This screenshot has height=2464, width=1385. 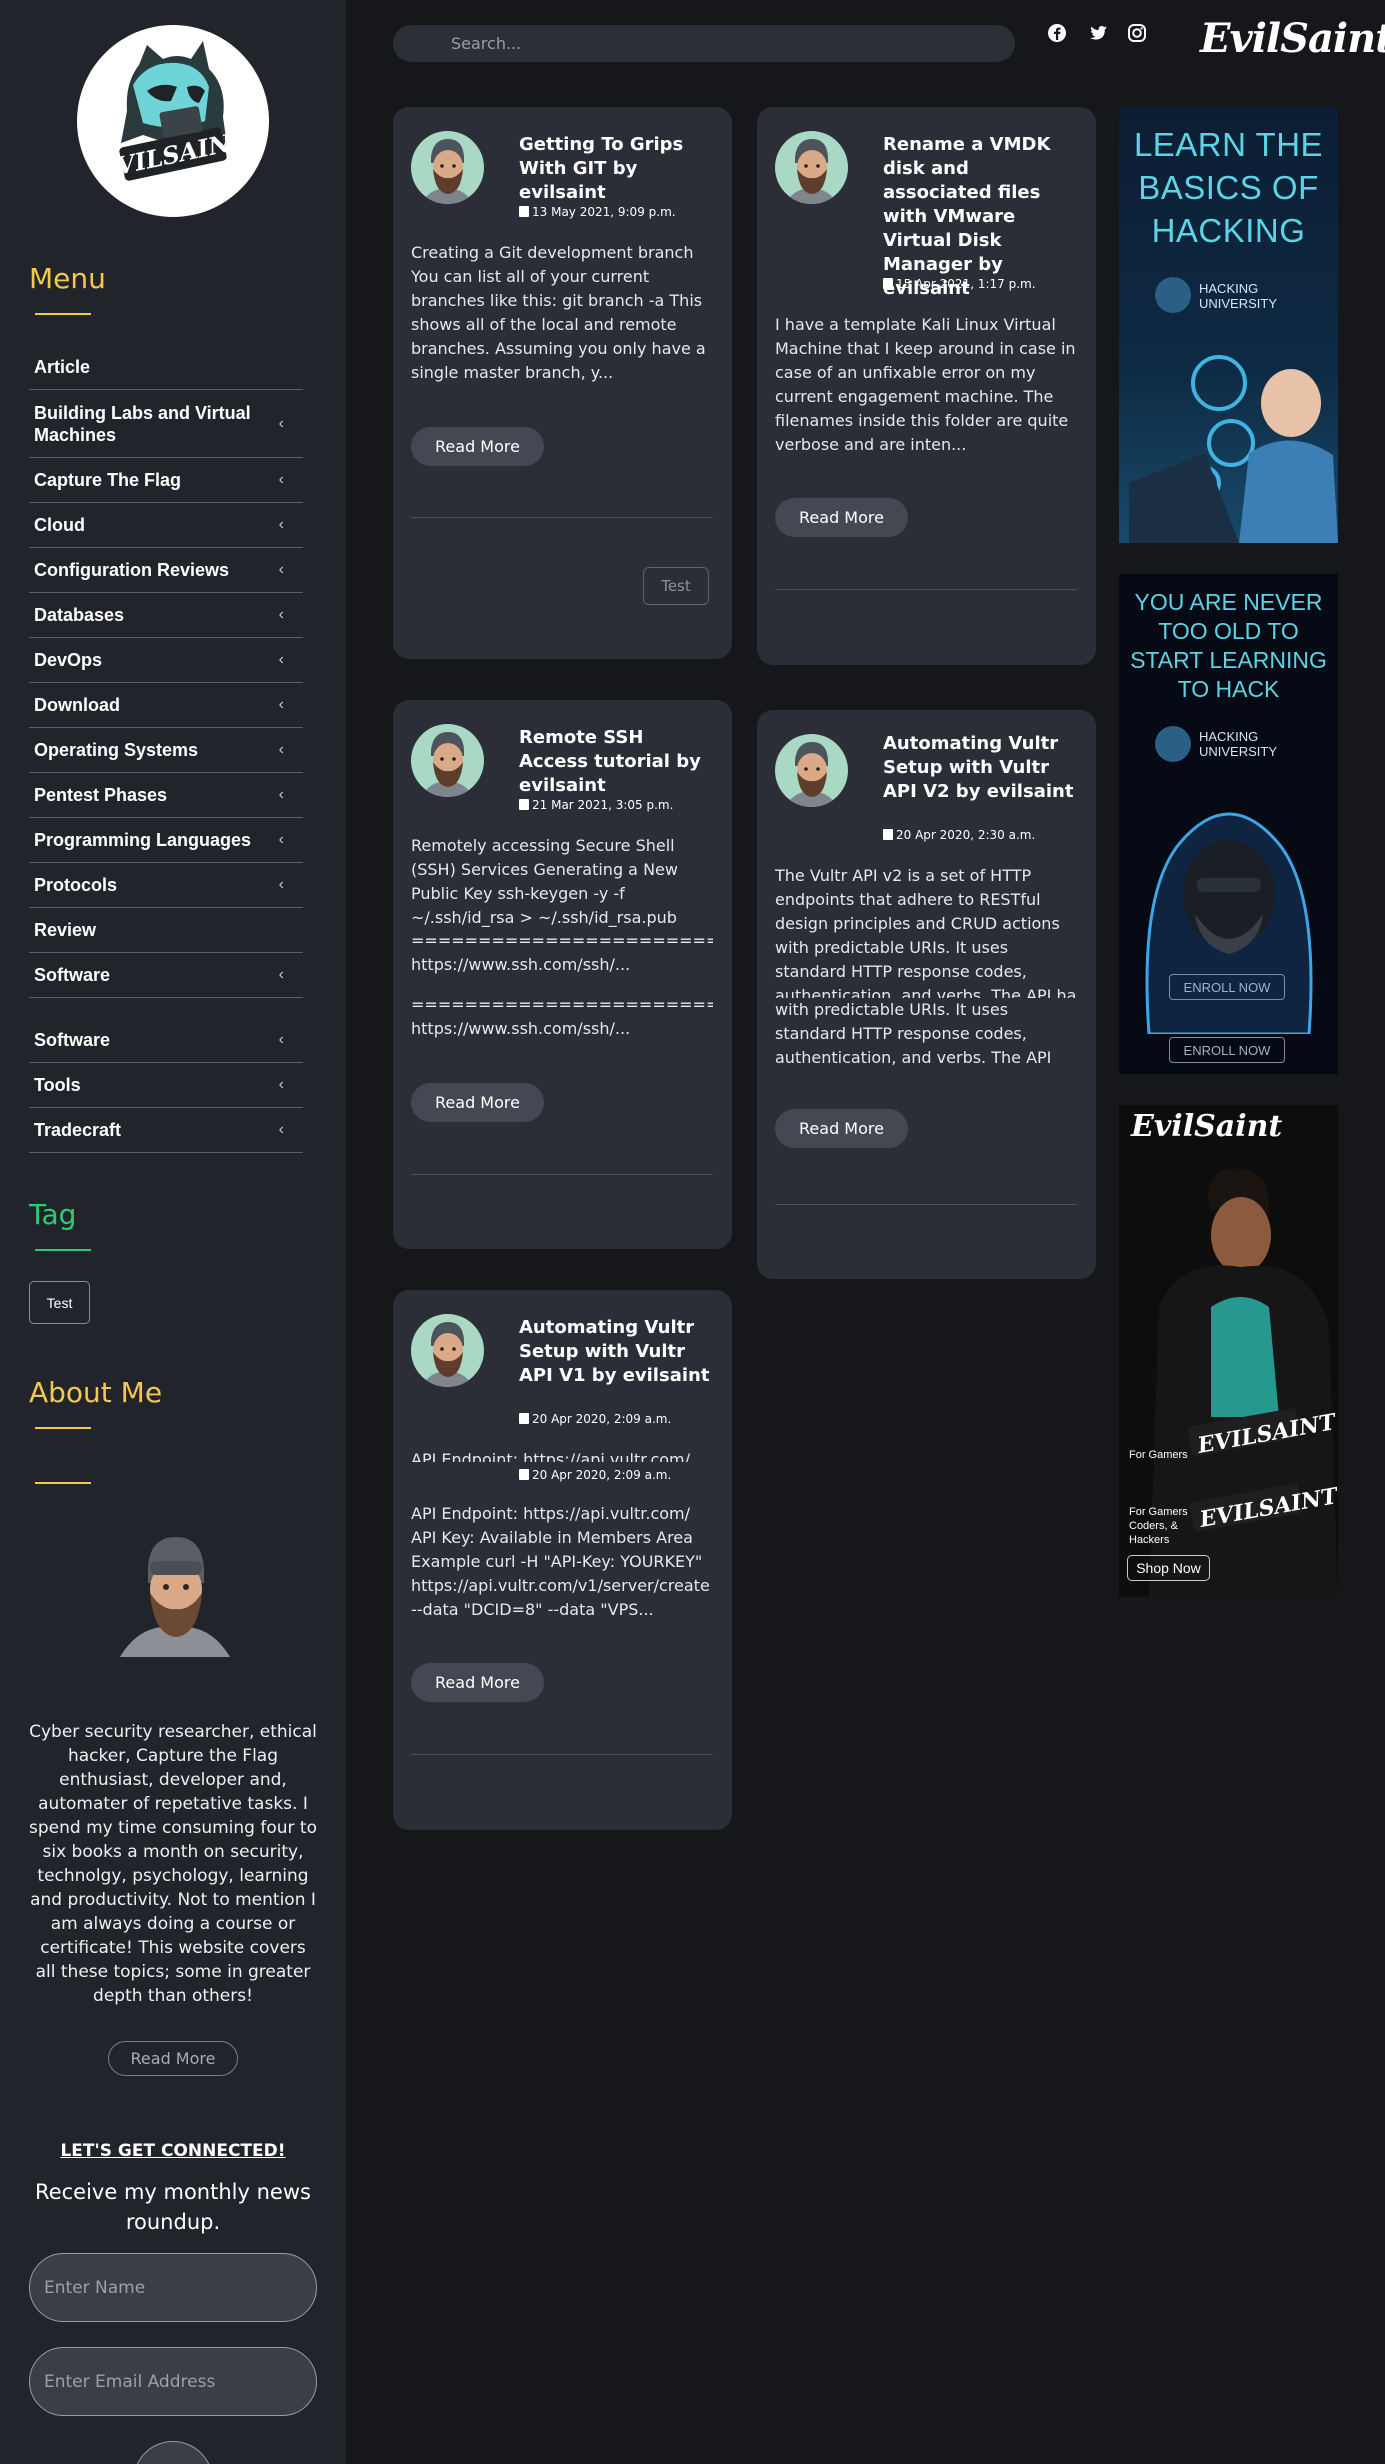 I want to click on ad-tagline: For Gamers Coders, & Hackers, so click(x=1158, y=1526).